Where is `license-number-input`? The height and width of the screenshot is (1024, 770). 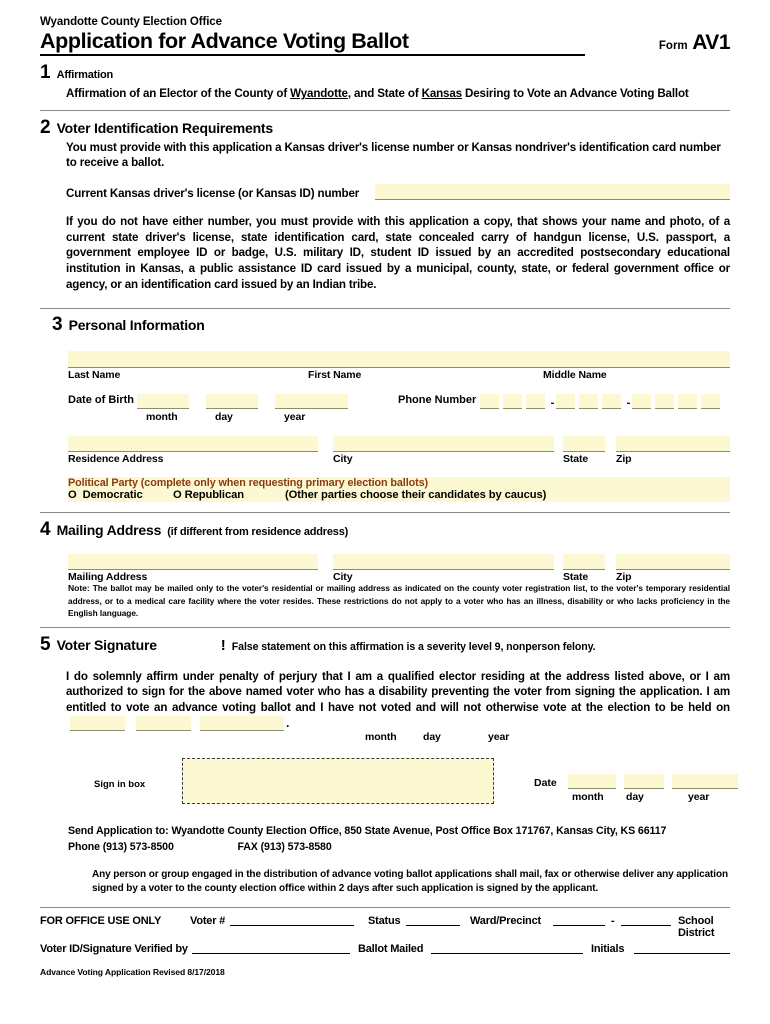 license-number-input is located at coordinates (552, 192).